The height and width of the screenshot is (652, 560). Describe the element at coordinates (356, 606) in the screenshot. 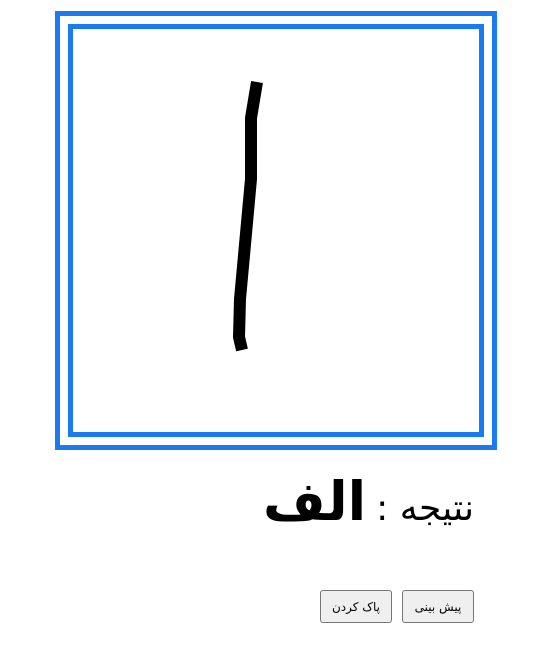

I see `clear-button: پاک کردن` at that location.